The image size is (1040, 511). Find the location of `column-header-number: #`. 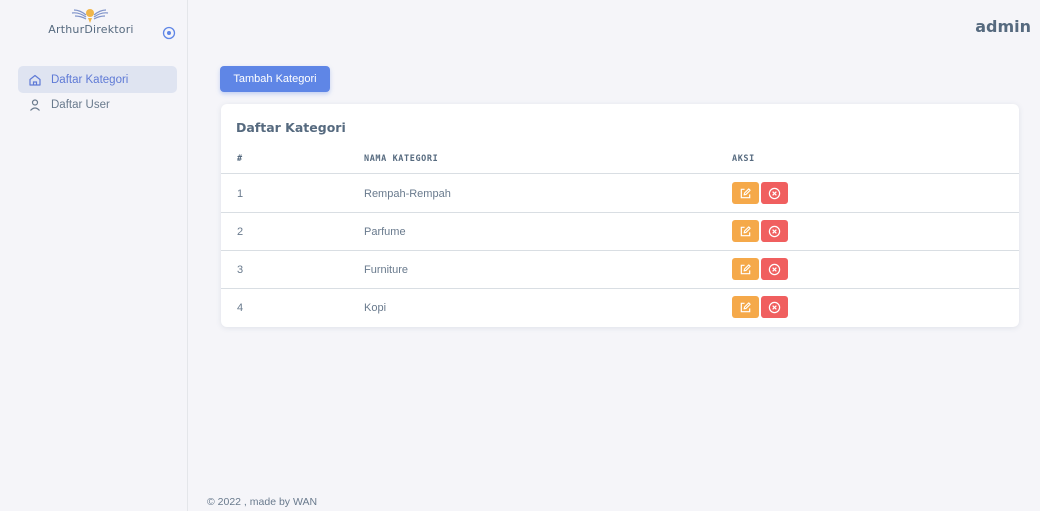

column-header-number: # is located at coordinates (240, 159).